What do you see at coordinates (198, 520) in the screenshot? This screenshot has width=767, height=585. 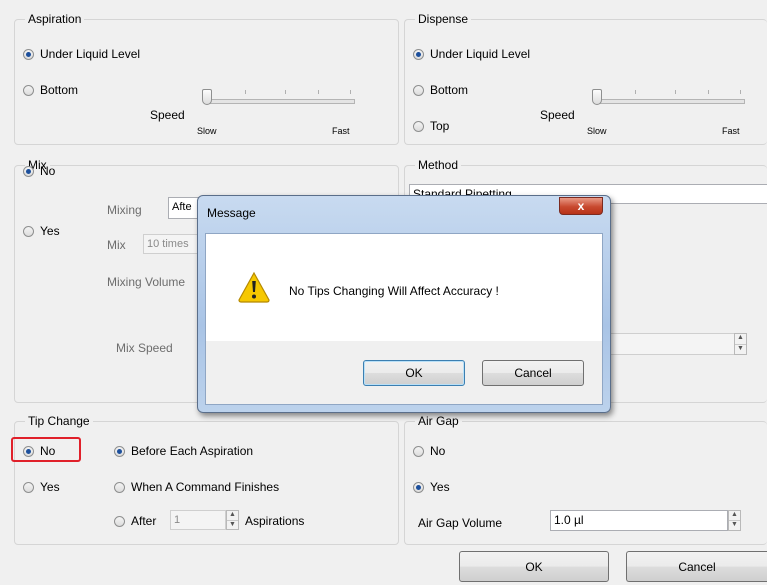 I see `after-count-input: 1` at bounding box center [198, 520].